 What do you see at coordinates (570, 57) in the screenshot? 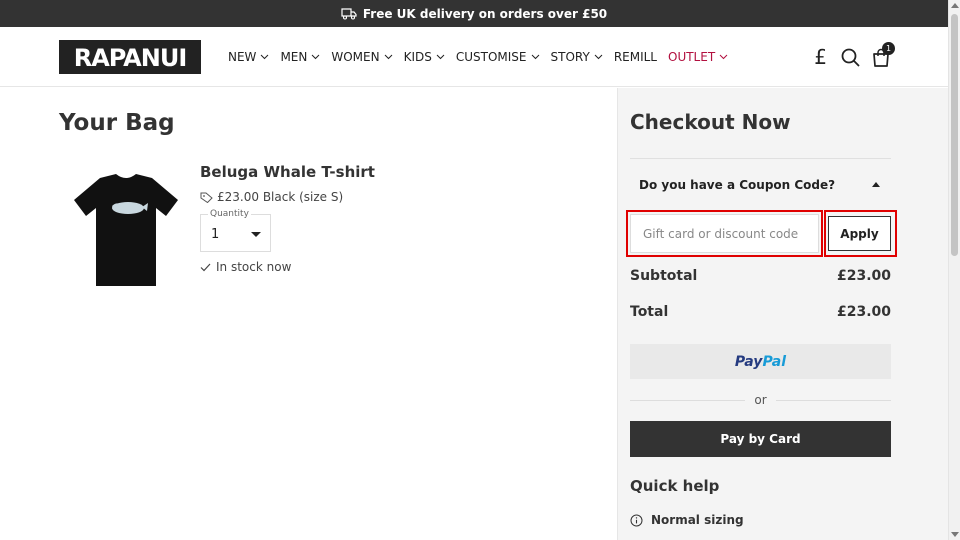
I see `nav-label: STORY` at bounding box center [570, 57].